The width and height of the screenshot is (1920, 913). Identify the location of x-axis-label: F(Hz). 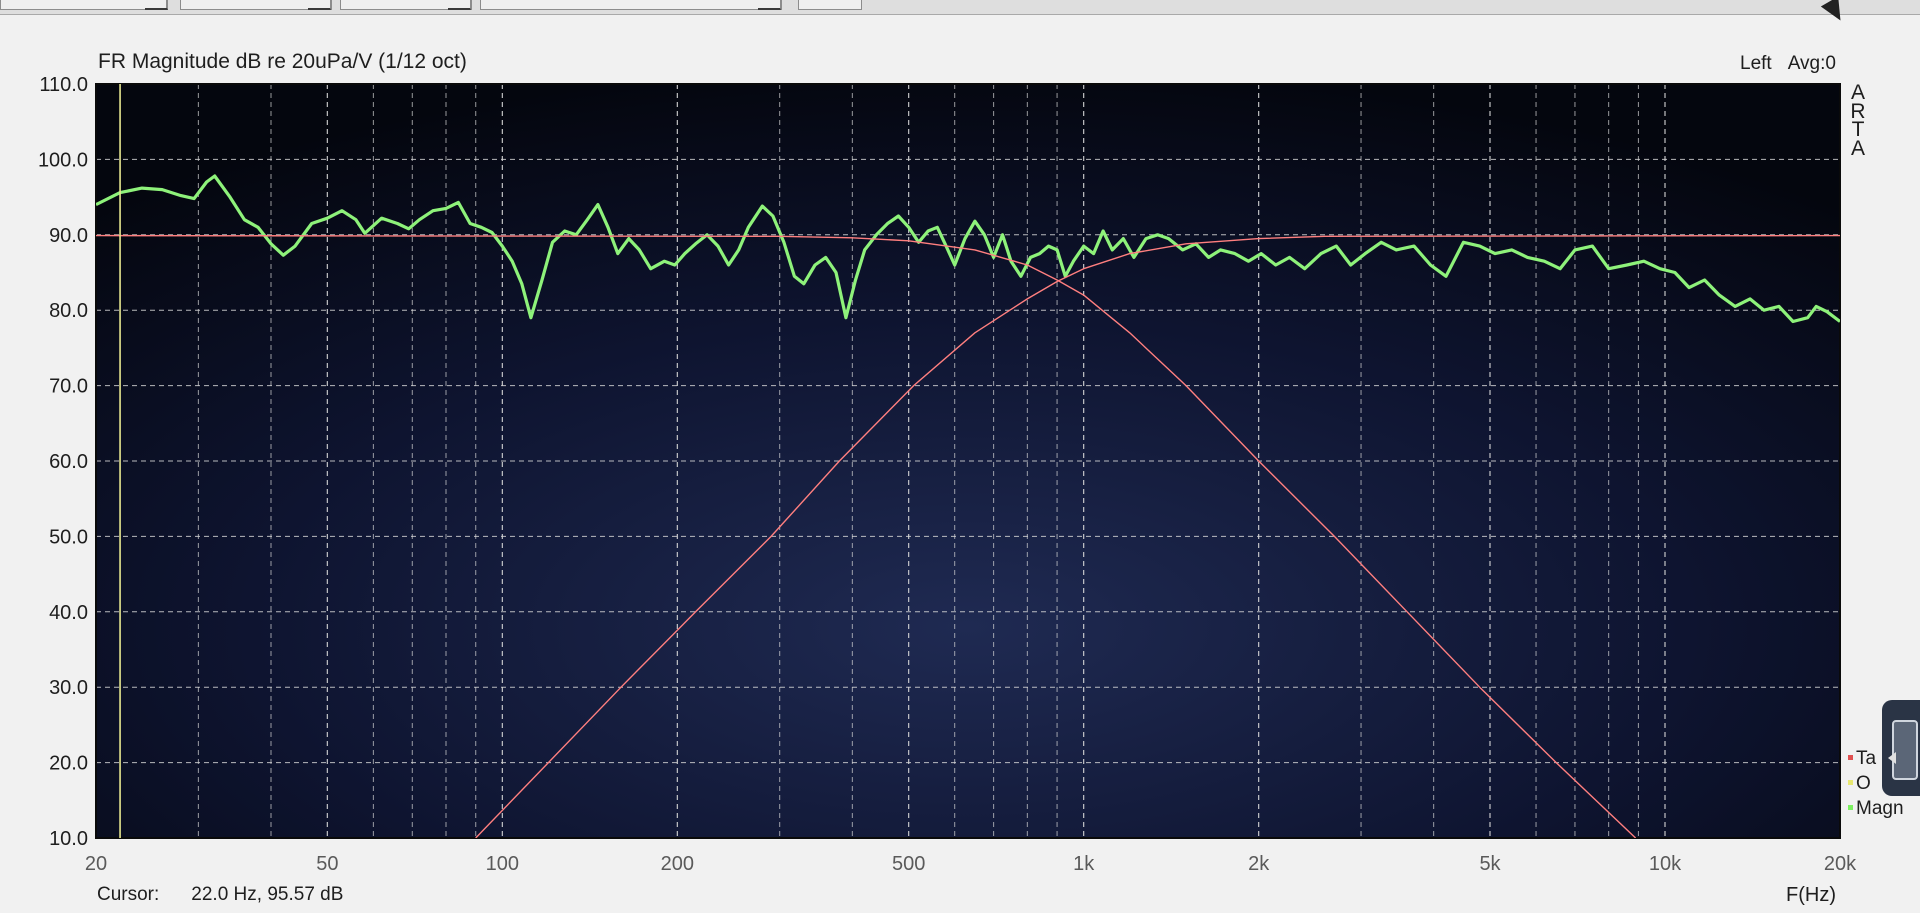
(1811, 895).